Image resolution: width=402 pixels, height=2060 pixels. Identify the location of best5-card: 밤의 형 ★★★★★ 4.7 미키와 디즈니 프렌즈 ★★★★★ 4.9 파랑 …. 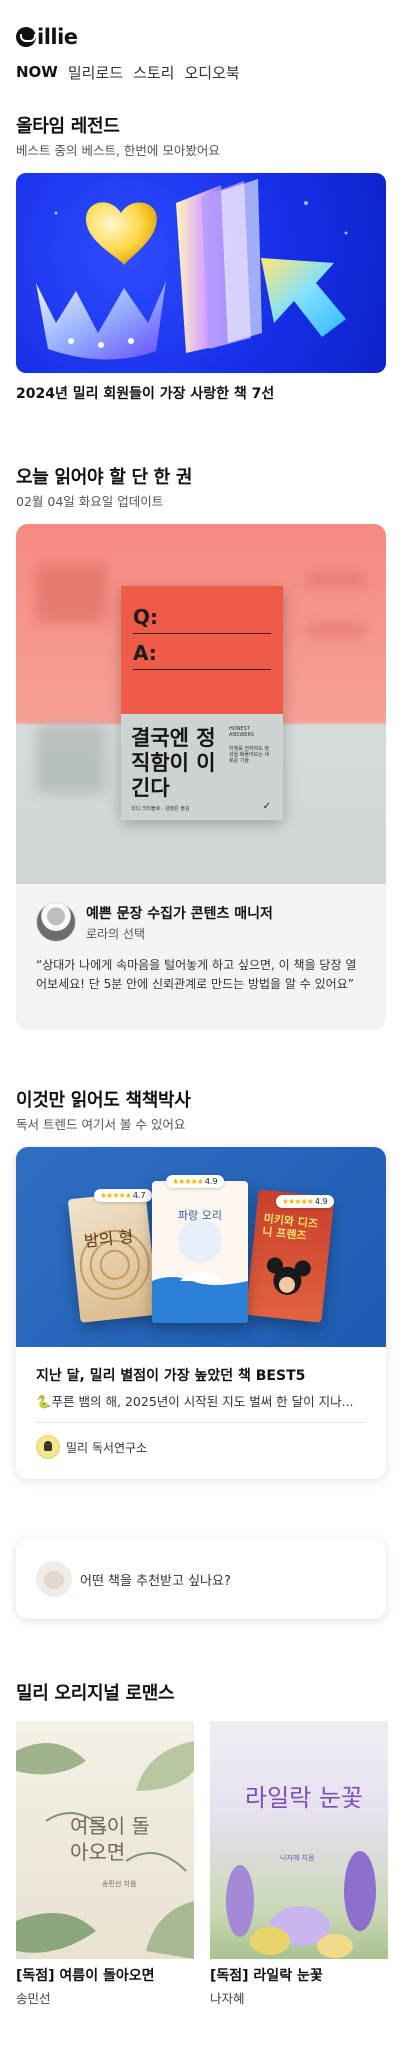
(201, 1313).